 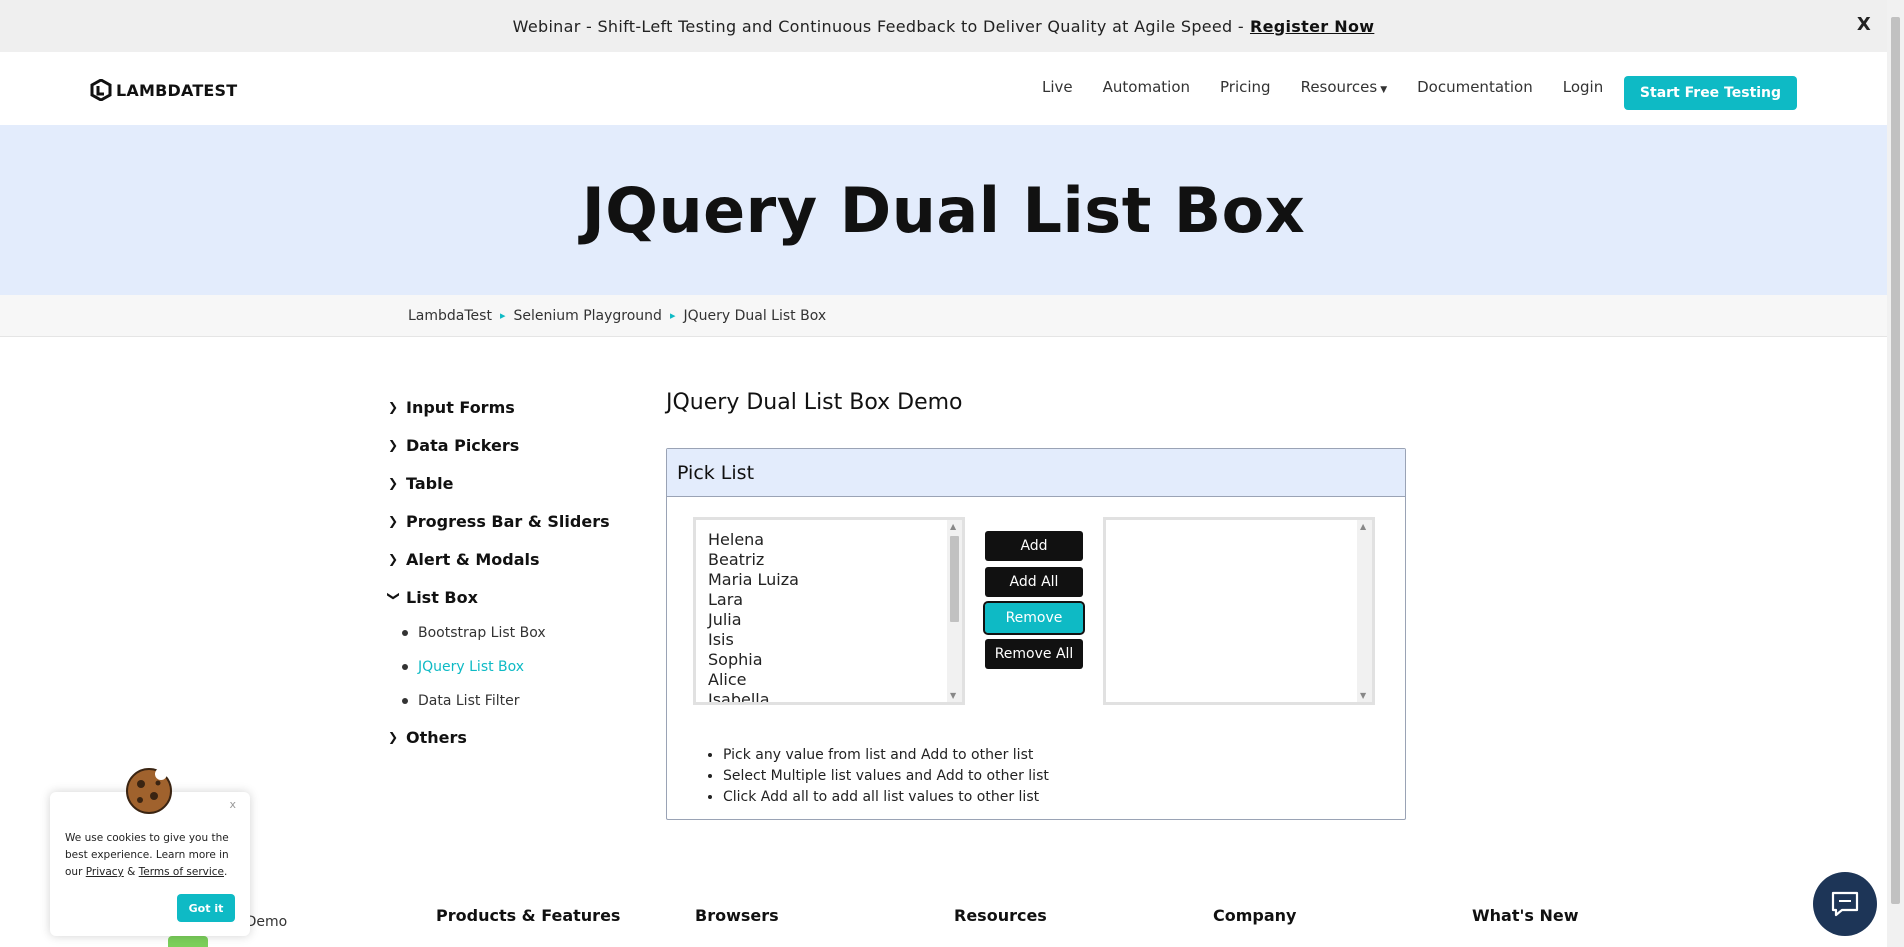 I want to click on nav-resources-label: Resources, so click(x=1339, y=87).